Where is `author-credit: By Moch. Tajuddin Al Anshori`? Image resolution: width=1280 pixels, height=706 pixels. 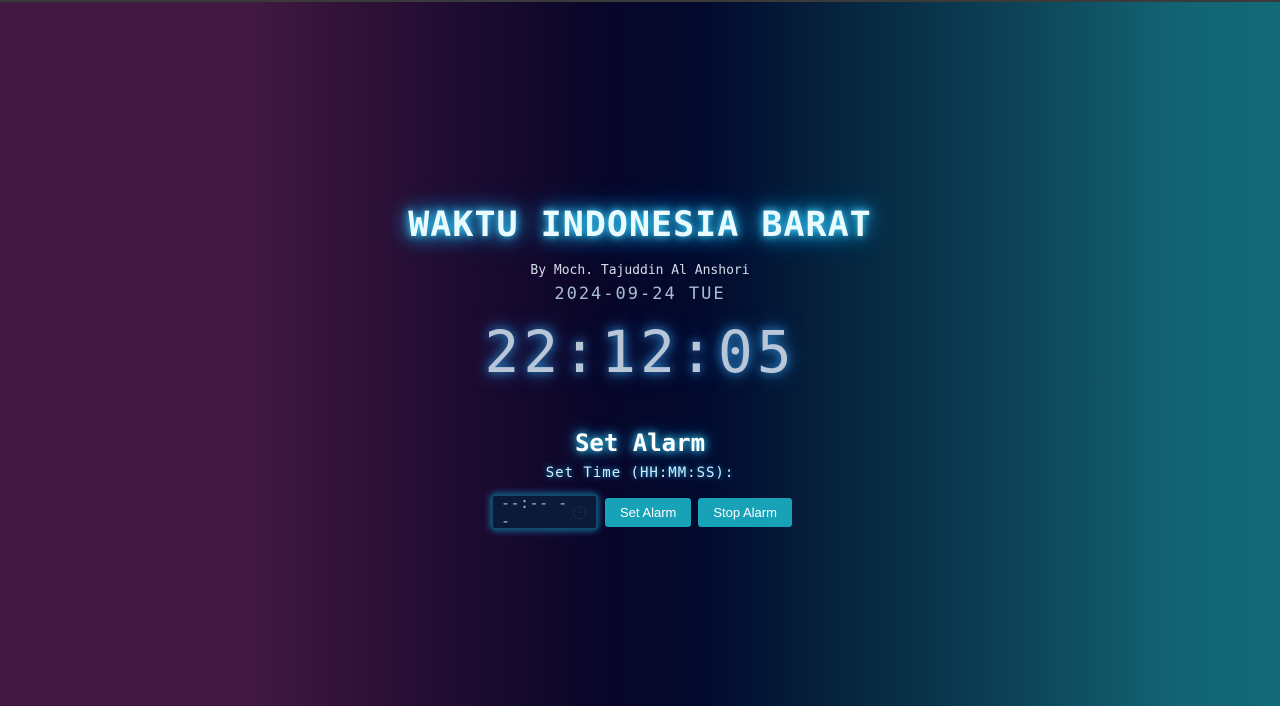
author-credit: By Moch. Tajuddin Al Anshori is located at coordinates (640, 270).